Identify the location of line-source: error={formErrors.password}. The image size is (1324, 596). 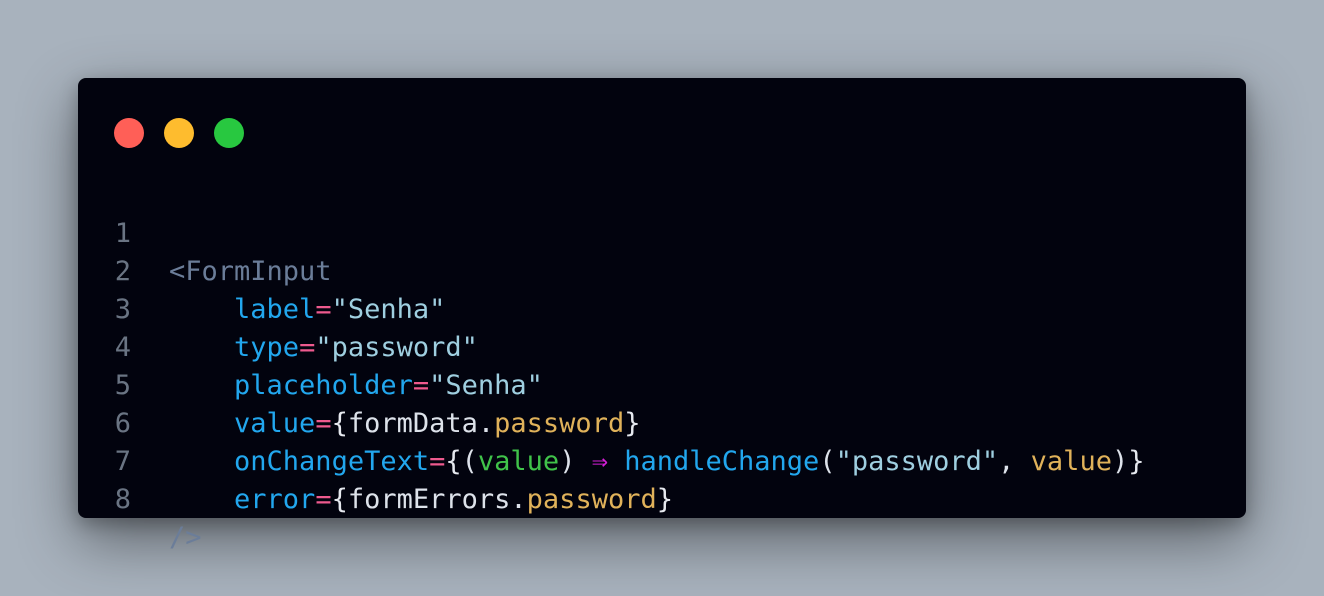
(421, 500).